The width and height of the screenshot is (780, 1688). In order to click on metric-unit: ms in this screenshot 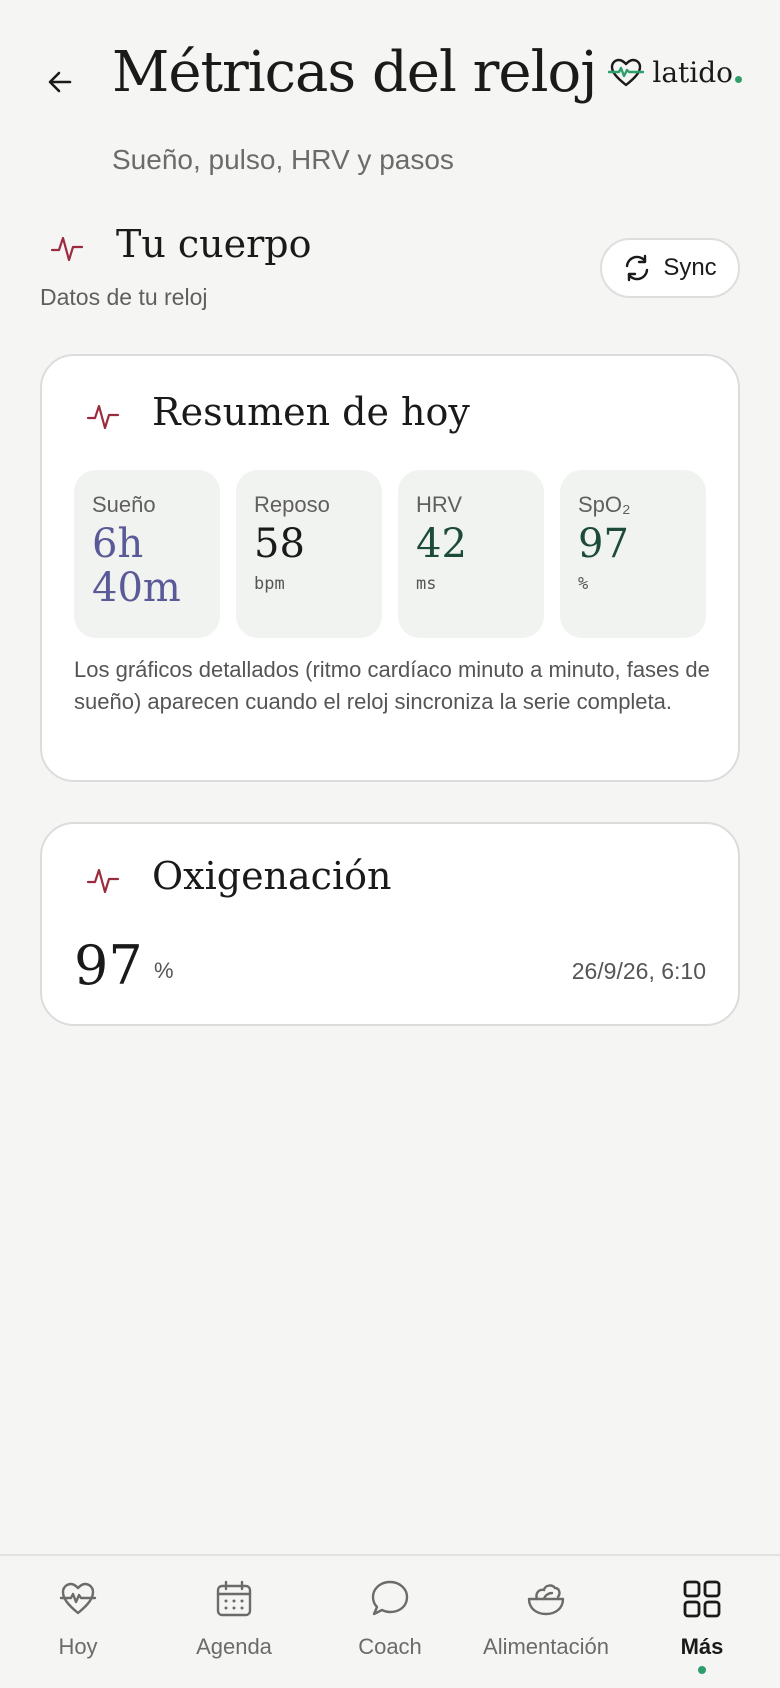, I will do `click(426, 584)`.